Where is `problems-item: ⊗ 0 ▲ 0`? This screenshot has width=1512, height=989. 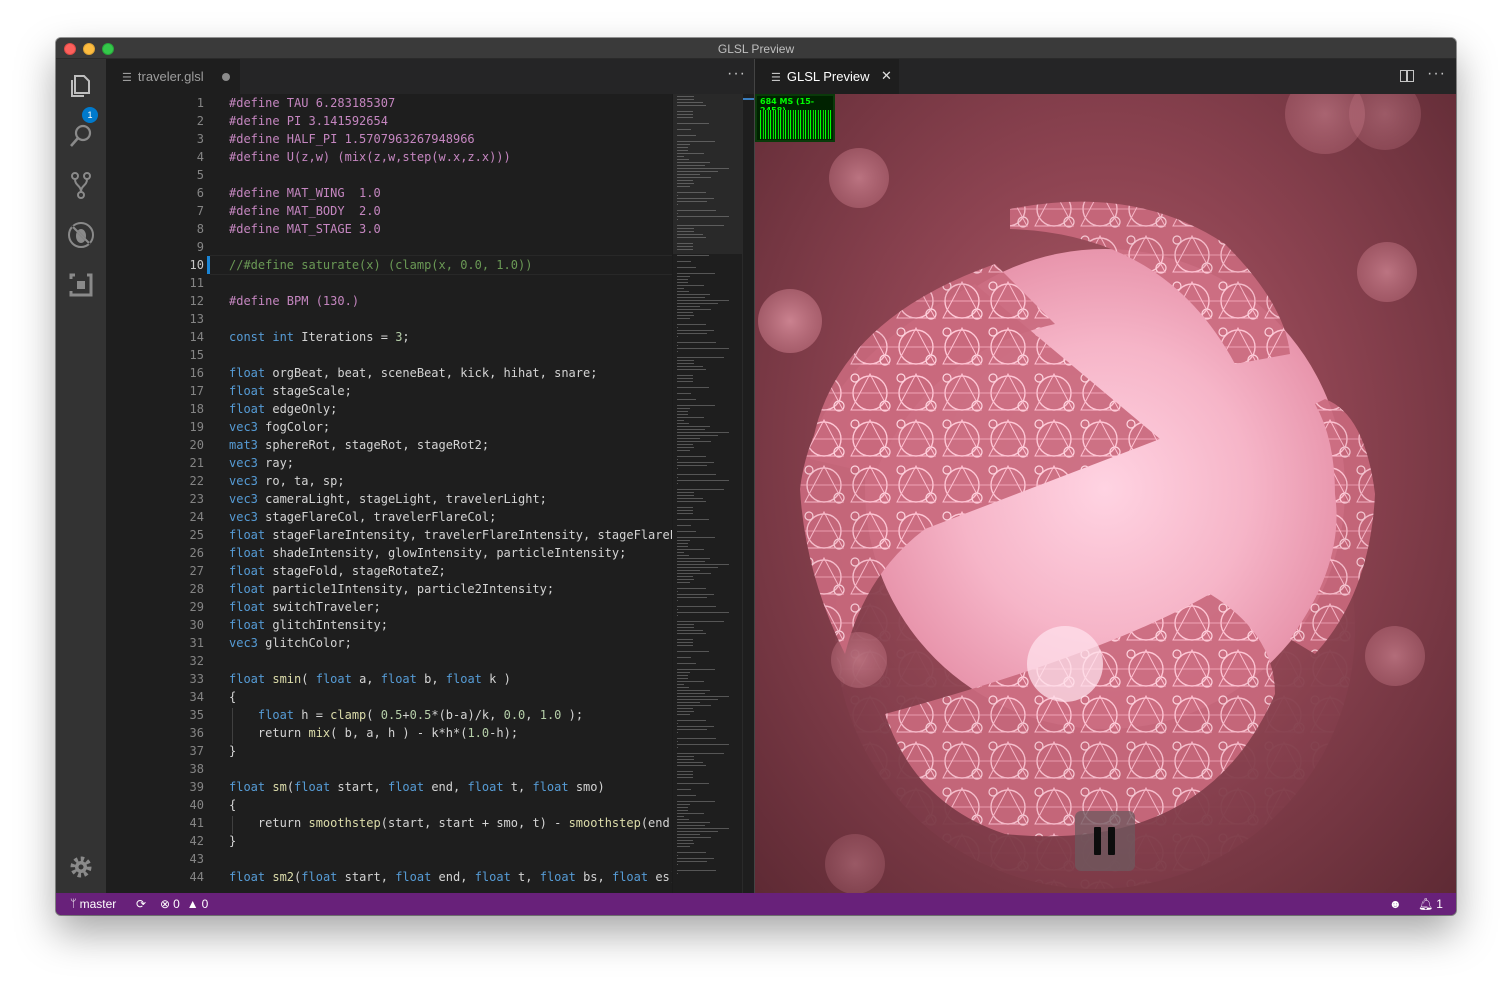
problems-item: ⊗ 0 ▲ 0 is located at coordinates (184, 904).